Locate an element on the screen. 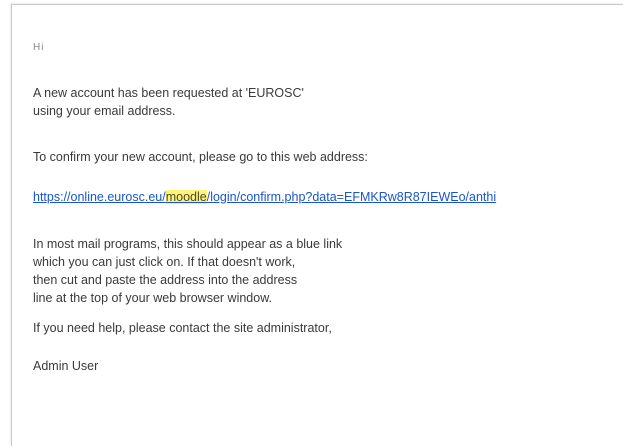  email-greeting: Hi is located at coordinates (39, 47).